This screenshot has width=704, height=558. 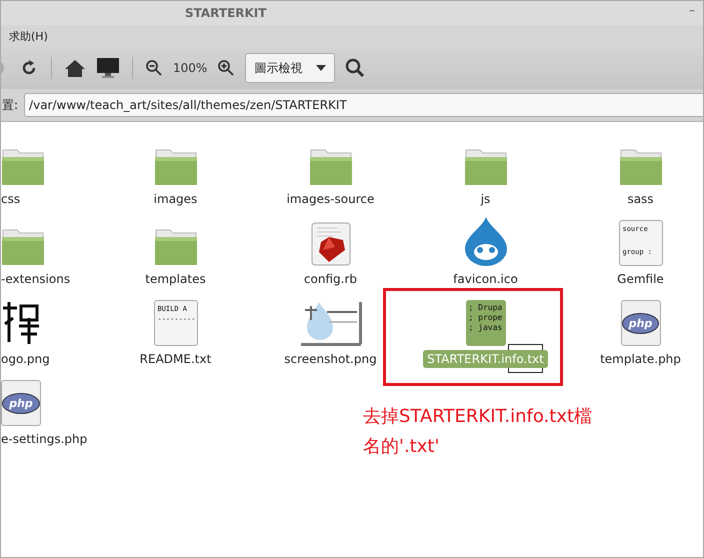 I want to click on file-name: css, so click(x=12, y=199).